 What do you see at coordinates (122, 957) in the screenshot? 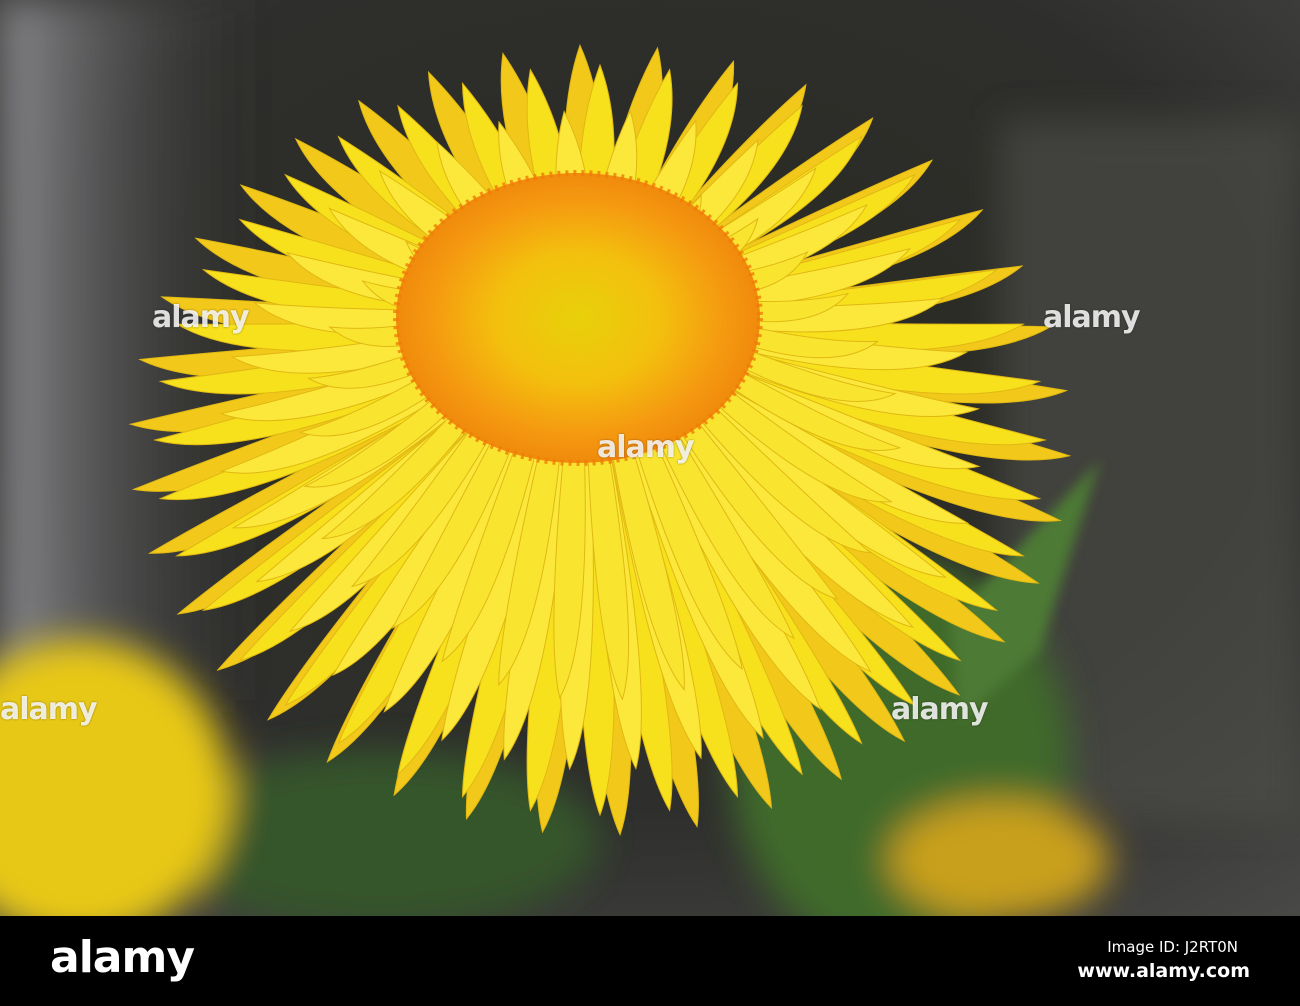
I see `alamy-logo: alamy` at bounding box center [122, 957].